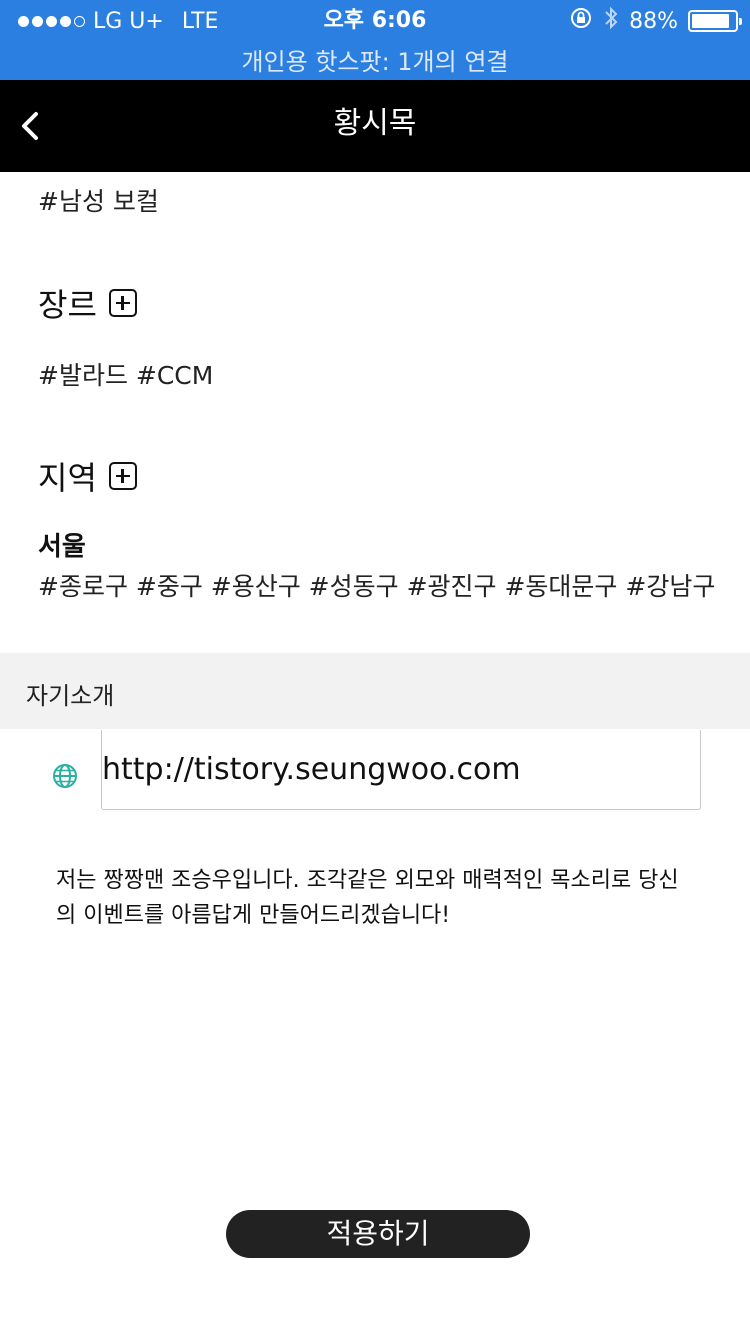 The width and height of the screenshot is (750, 1334). Describe the element at coordinates (653, 21) in the screenshot. I see `battery-percent: 88%` at that location.